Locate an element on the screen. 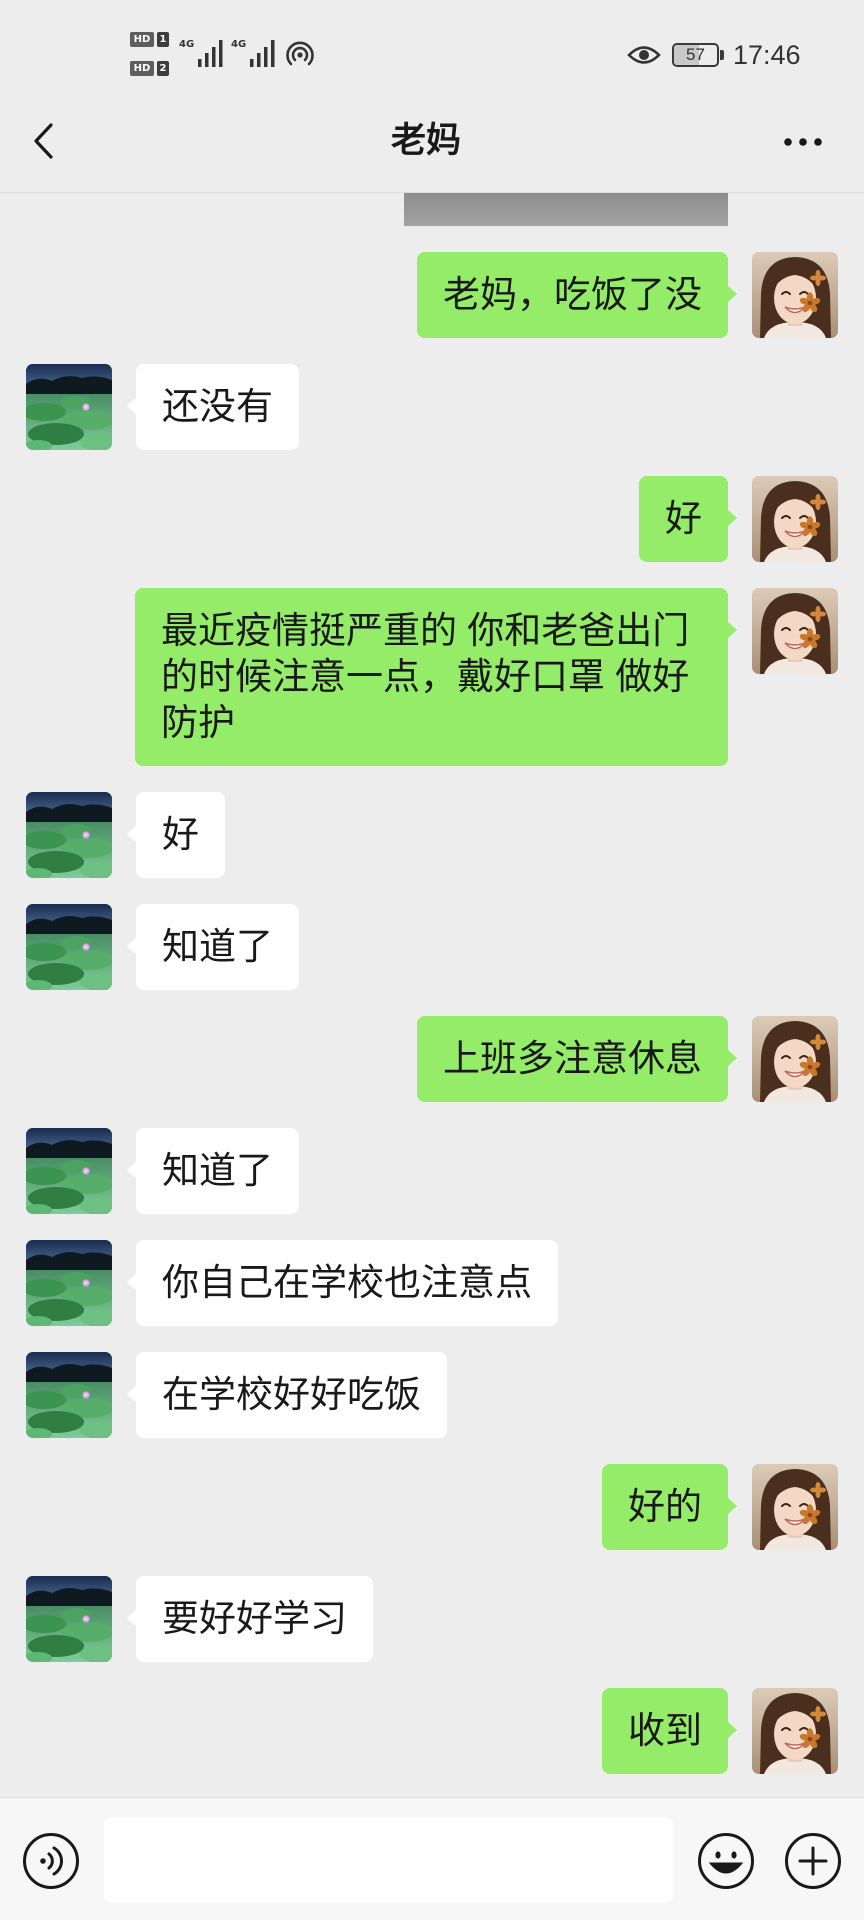  sim2-slot-badge: 2 is located at coordinates (163, 68).